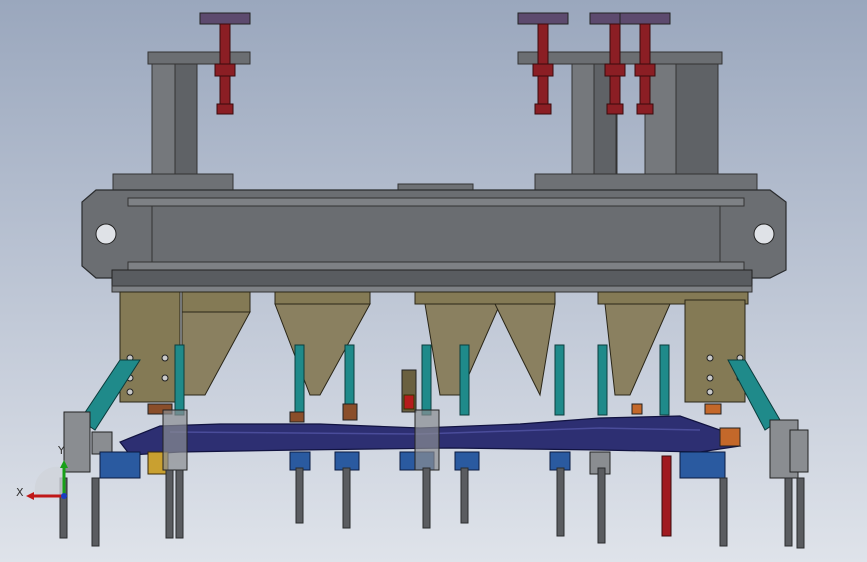 This screenshot has height=562, width=867. Describe the element at coordinates (49, 473) in the screenshot. I see `orientation-triad: X Y` at that location.